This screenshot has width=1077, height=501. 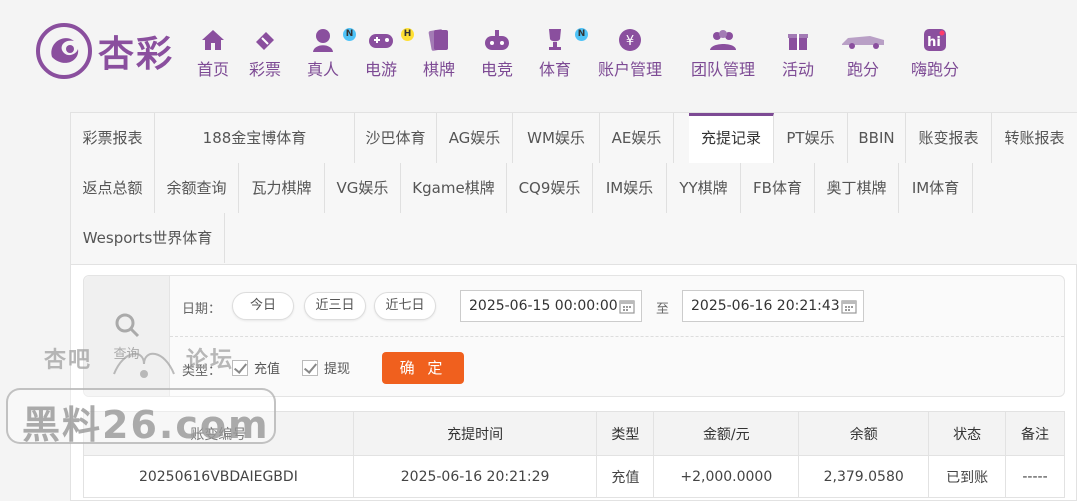 What do you see at coordinates (202, 371) in the screenshot?
I see `type-label: 类型：` at bounding box center [202, 371].